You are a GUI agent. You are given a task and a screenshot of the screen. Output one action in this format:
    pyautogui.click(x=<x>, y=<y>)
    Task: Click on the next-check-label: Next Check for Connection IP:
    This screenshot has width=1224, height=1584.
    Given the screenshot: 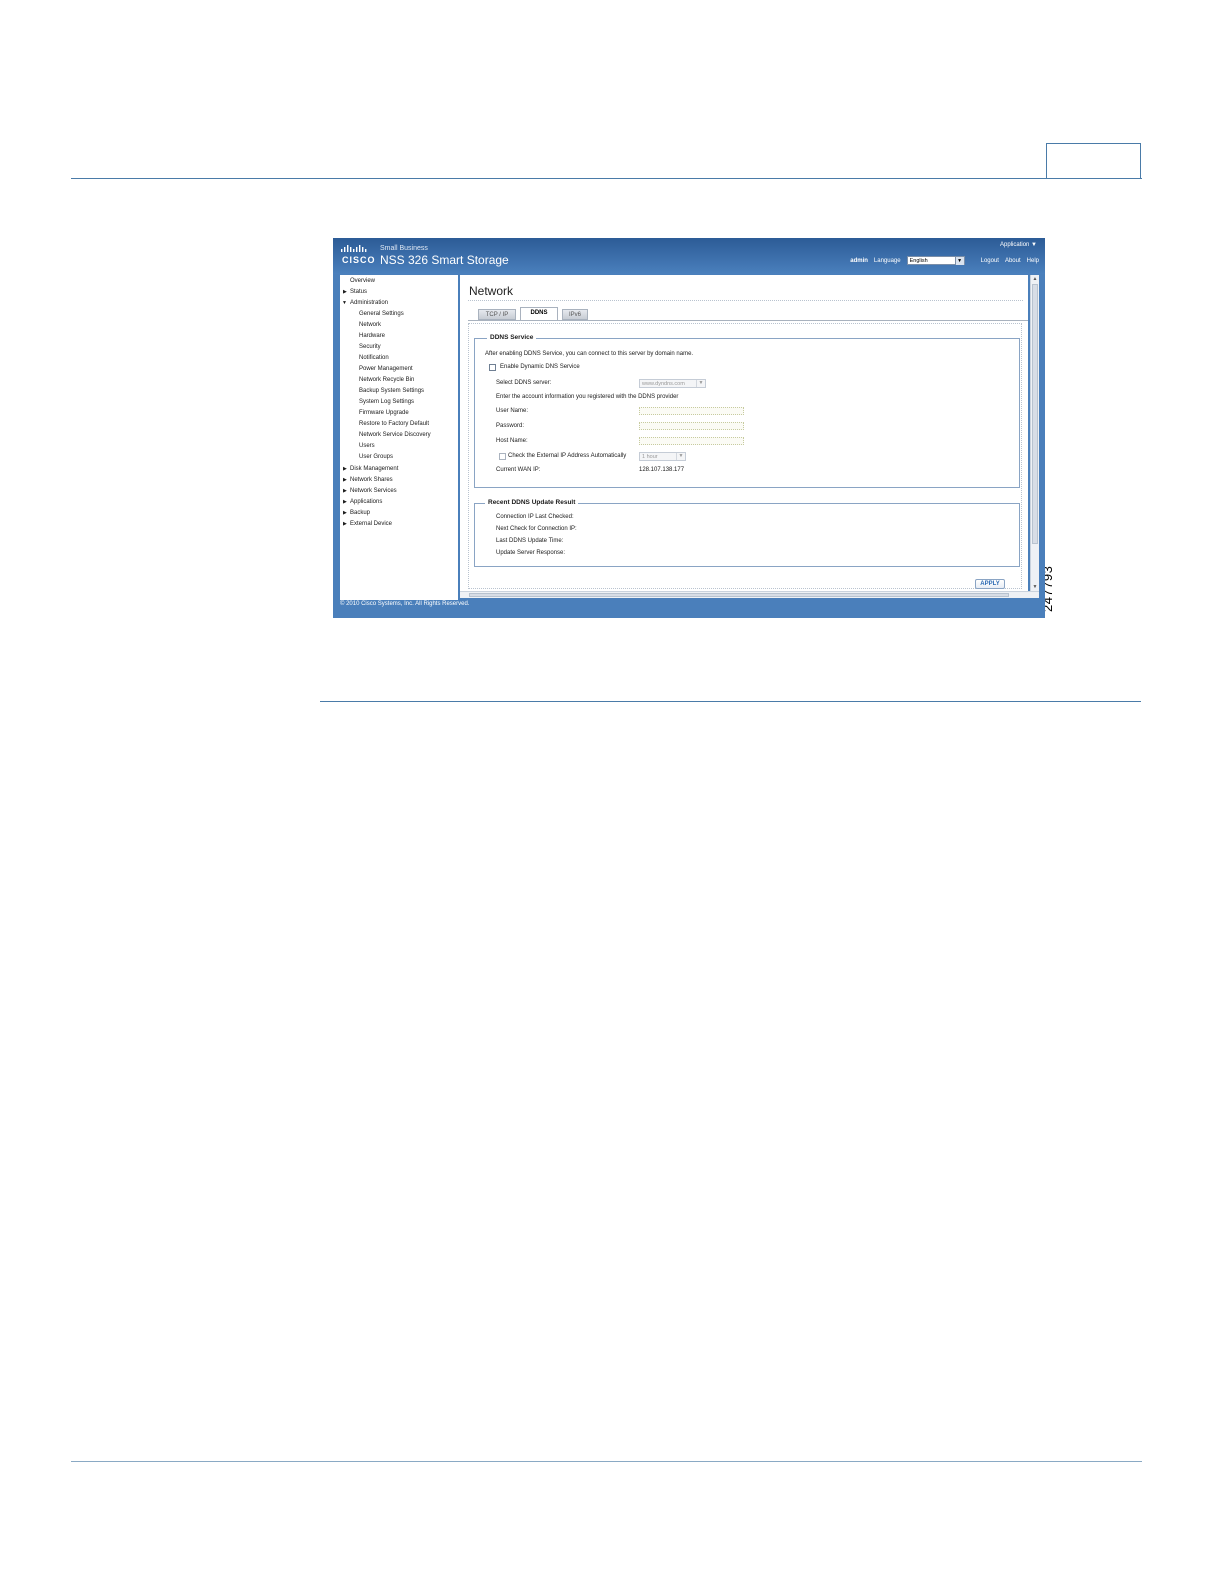 What is the action you would take?
    pyautogui.click(x=536, y=529)
    